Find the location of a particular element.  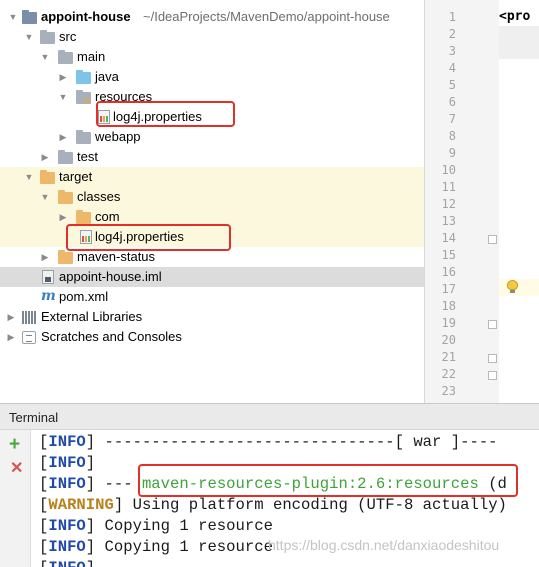

tree-item-label: appoint-house.iml is located at coordinates (110, 276).